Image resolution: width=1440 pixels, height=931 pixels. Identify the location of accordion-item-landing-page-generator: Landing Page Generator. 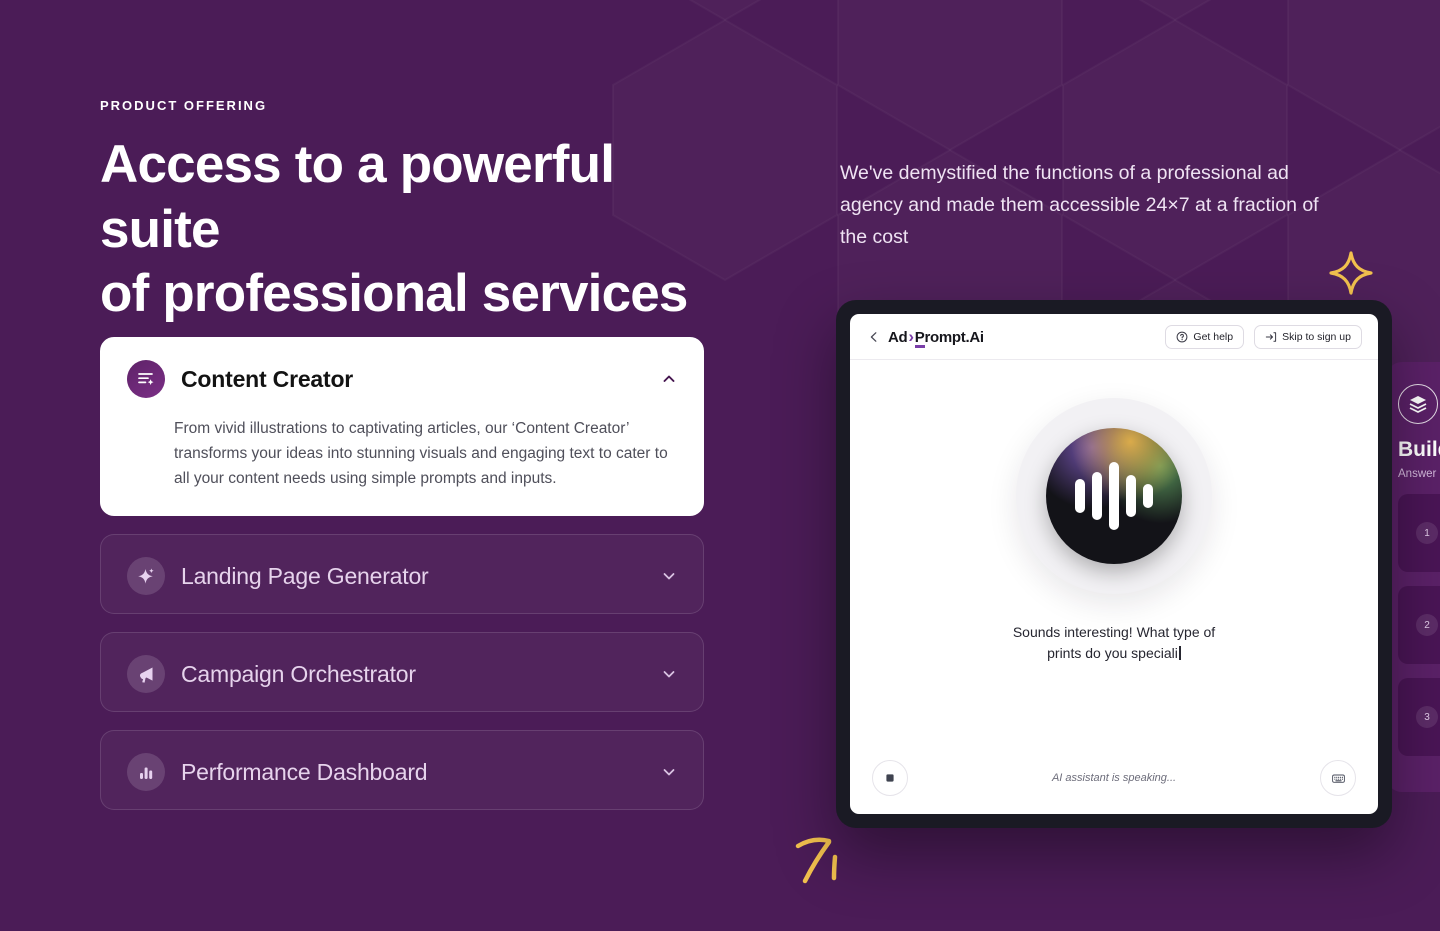
(402, 574).